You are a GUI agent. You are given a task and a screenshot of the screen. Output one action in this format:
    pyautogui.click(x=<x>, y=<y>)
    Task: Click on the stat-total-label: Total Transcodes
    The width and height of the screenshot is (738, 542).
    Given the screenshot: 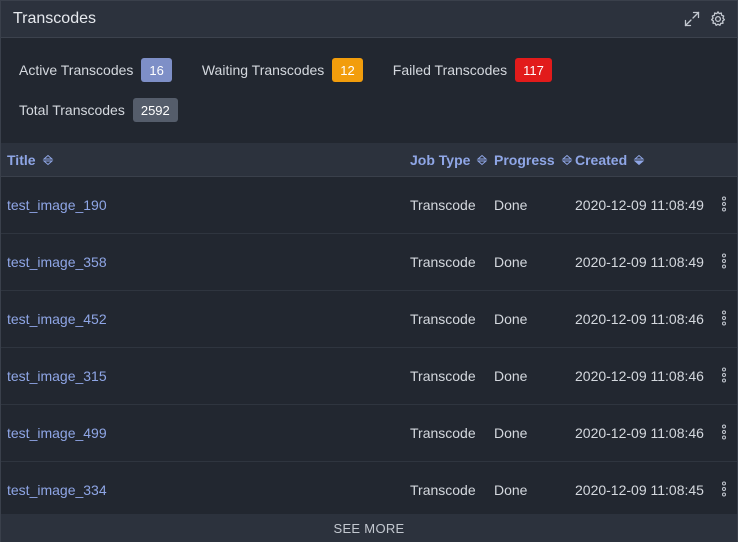 What is the action you would take?
    pyautogui.click(x=72, y=110)
    